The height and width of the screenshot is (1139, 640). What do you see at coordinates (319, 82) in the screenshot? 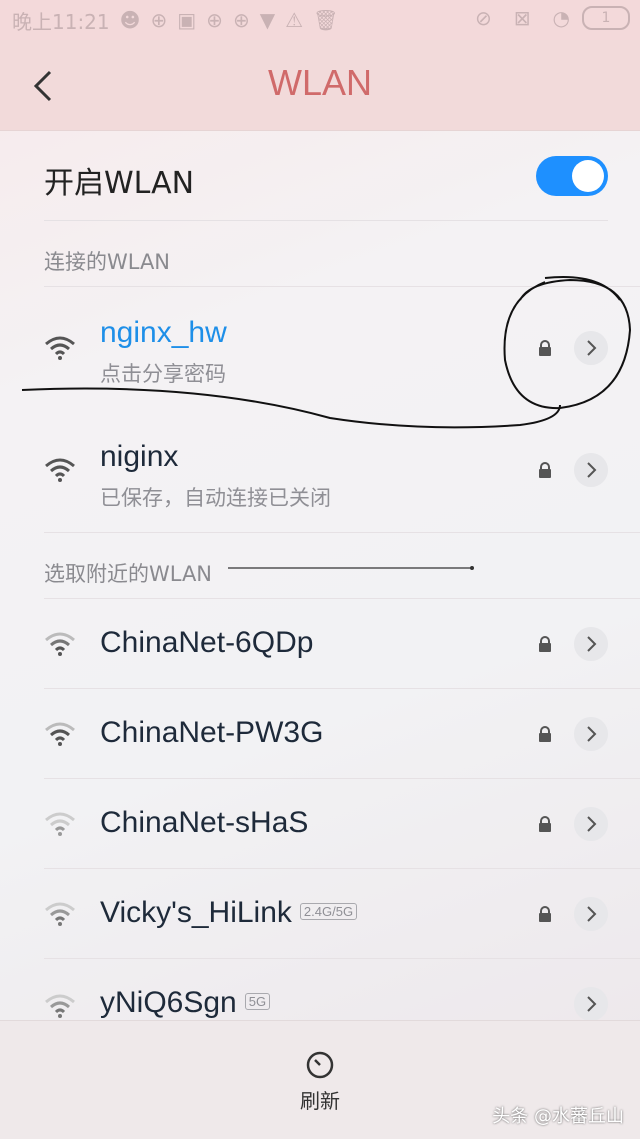
I see `page-title: WLAN` at bounding box center [319, 82].